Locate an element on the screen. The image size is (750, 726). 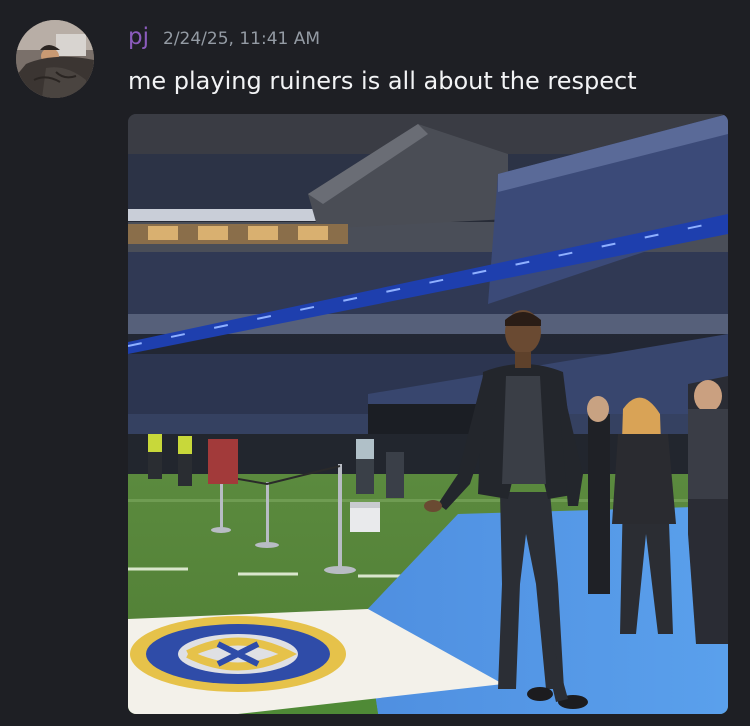
message-header: pj 2/24/25, 11:41 AM is located at coordinates (224, 40).